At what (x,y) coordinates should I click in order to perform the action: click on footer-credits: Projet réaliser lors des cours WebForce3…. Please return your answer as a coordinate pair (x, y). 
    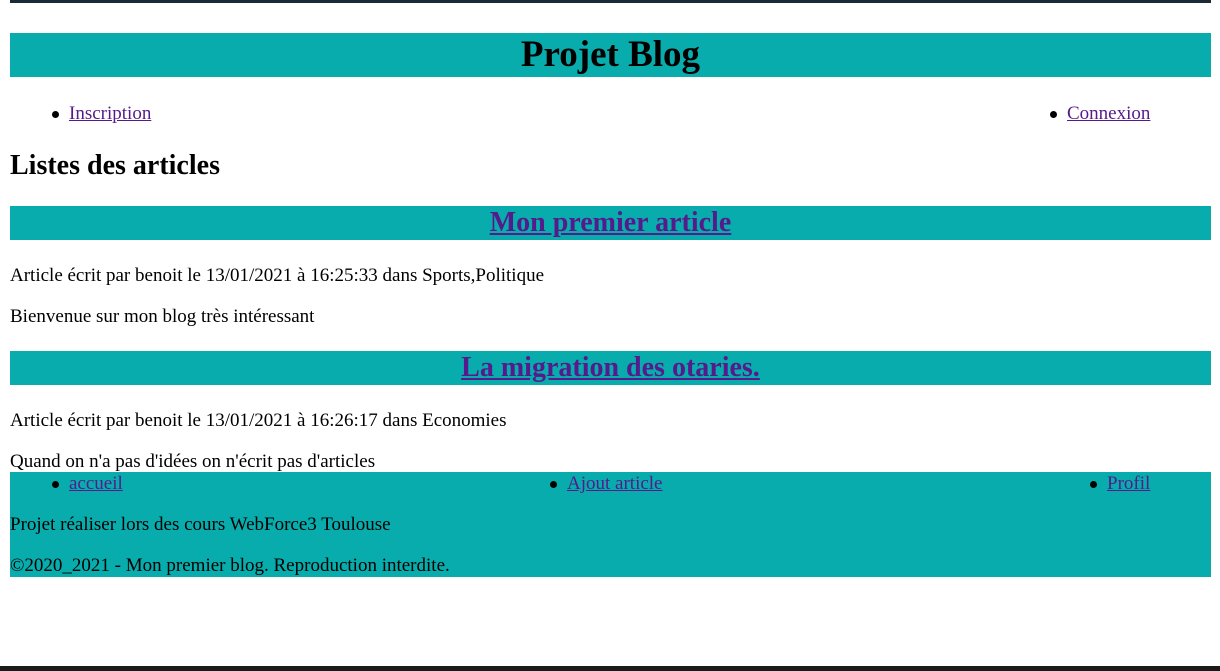
    Looking at the image, I should click on (200, 524).